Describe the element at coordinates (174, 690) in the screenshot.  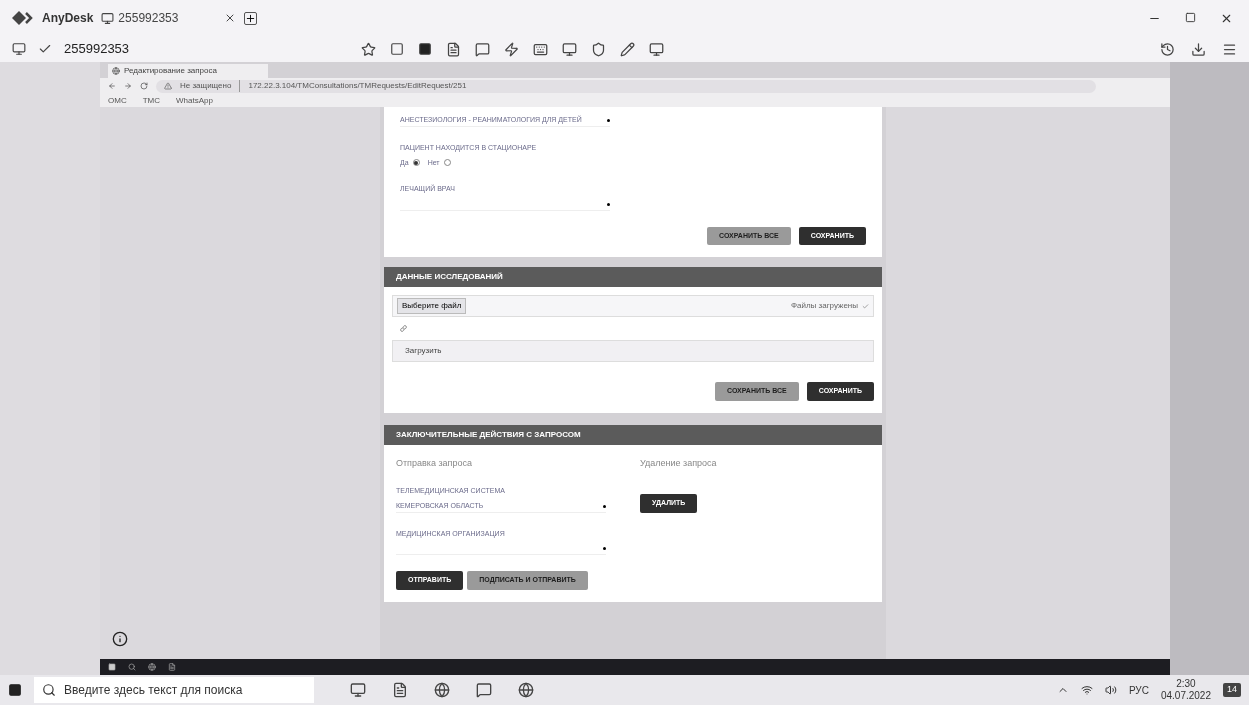
I see `taskbar-search-field: Введите здесь текст для поиска` at that location.